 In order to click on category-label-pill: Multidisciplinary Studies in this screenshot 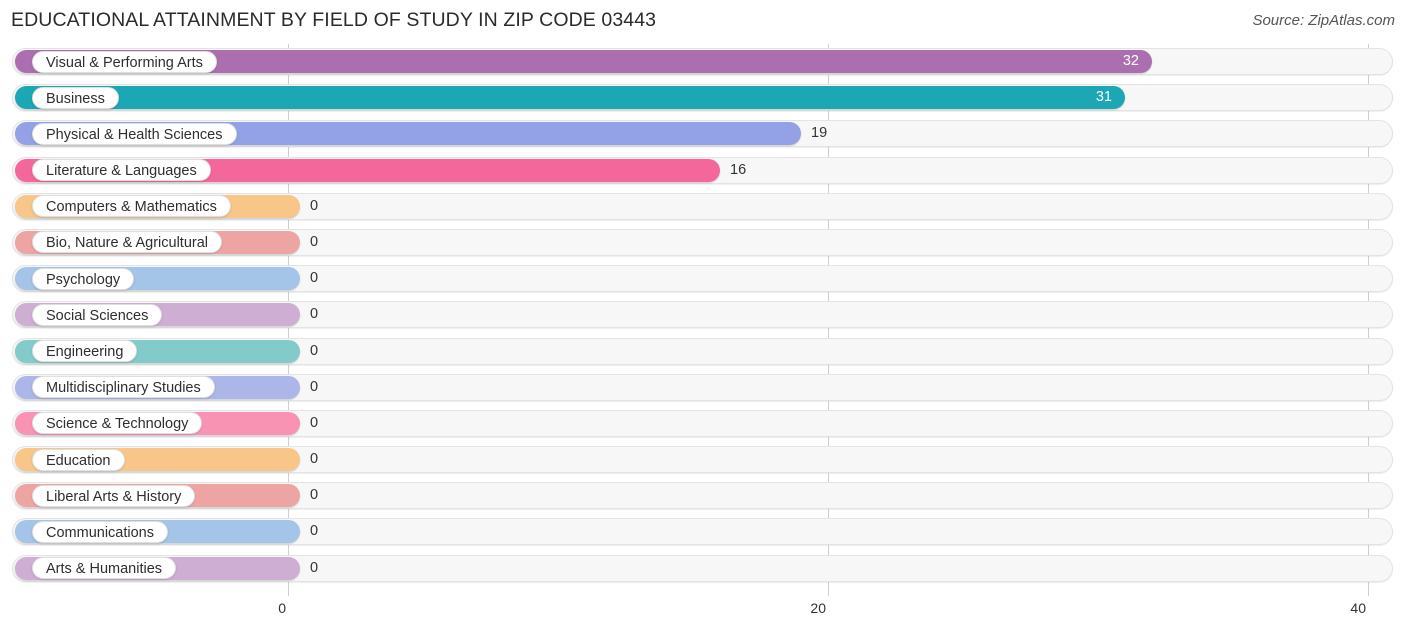, I will do `click(123, 387)`.